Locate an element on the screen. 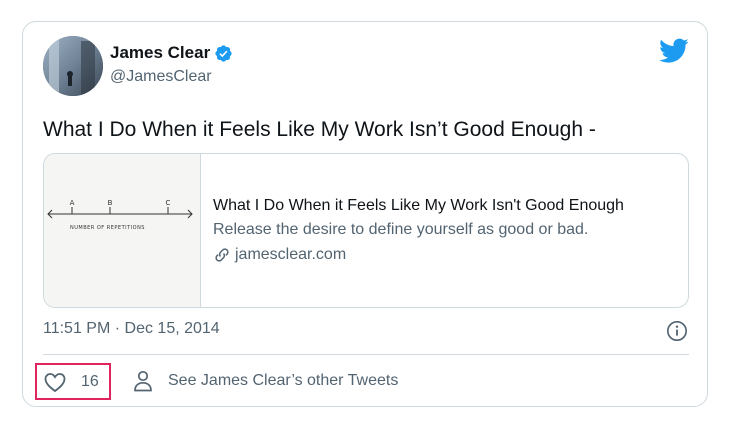 The width and height of the screenshot is (731, 434). like-count: 16 is located at coordinates (90, 382).